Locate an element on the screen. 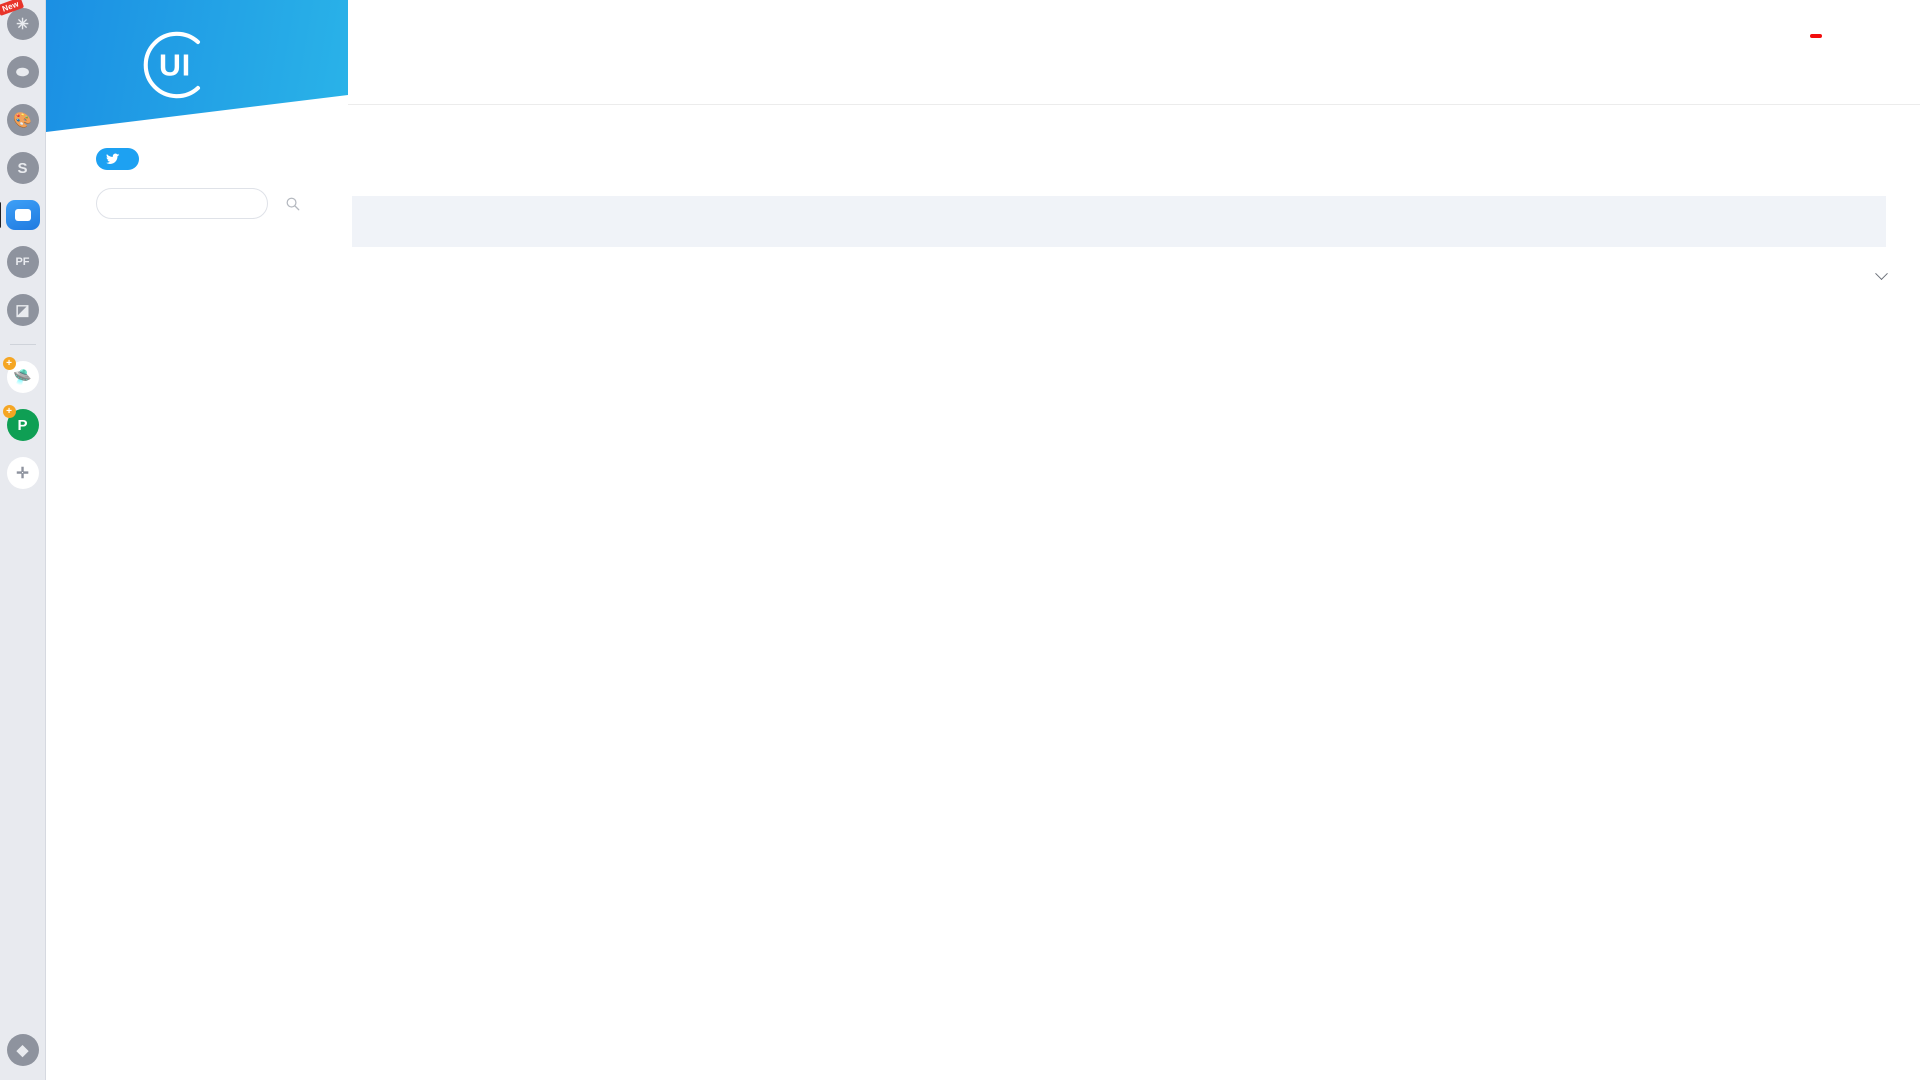  bottom-extension-icon: ◆ is located at coordinates (22, 1050).